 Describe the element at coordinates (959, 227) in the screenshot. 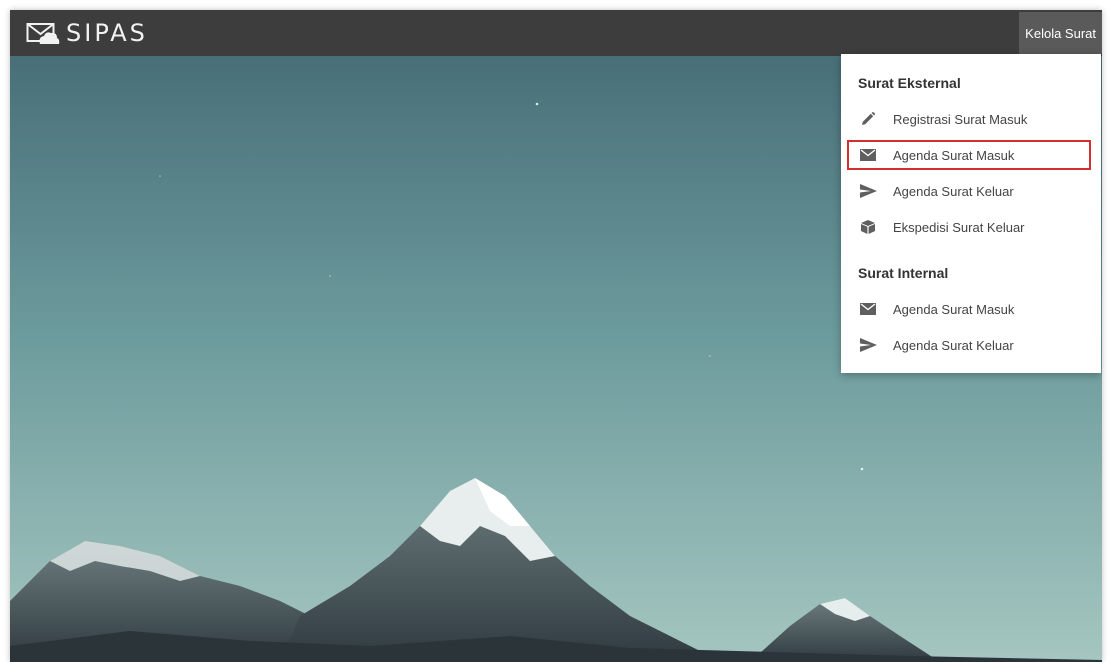

I see `menu-item-label: Ekspedisi Surat Keluar` at that location.